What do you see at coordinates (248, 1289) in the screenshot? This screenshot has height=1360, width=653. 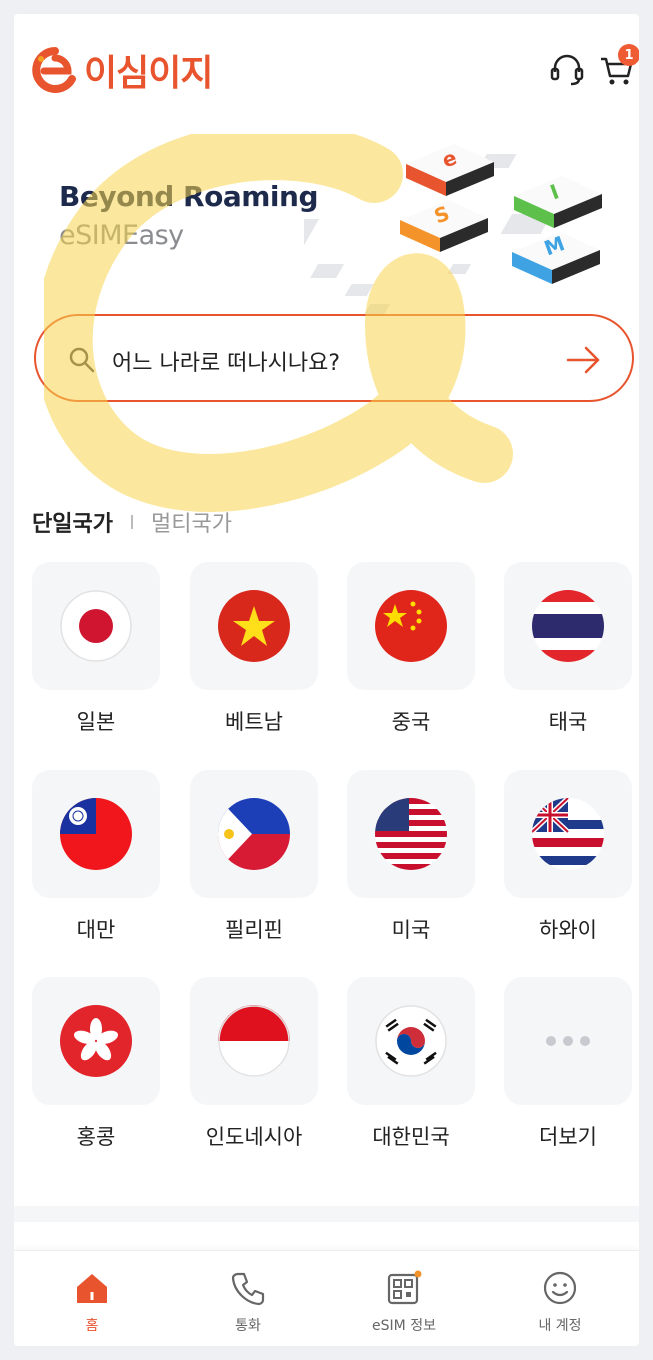 I see `phone-icon` at bounding box center [248, 1289].